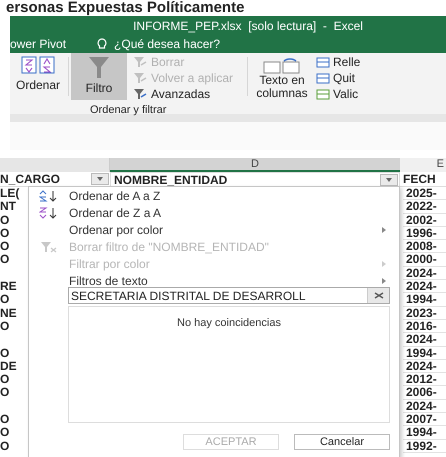 This screenshot has width=446, height=457. What do you see at coordinates (421, 325) in the screenshot?
I see `table-cell: 2016-` at bounding box center [421, 325].